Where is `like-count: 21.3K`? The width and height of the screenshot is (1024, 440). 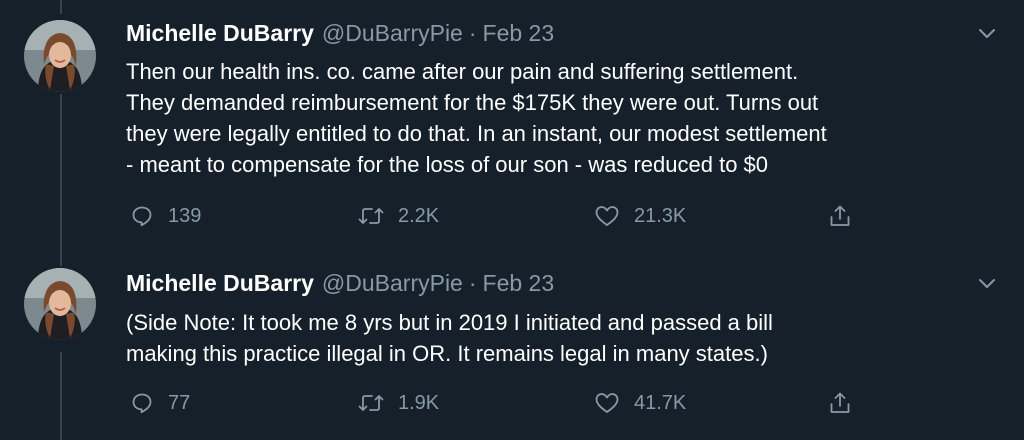
like-count: 21.3K is located at coordinates (660, 215).